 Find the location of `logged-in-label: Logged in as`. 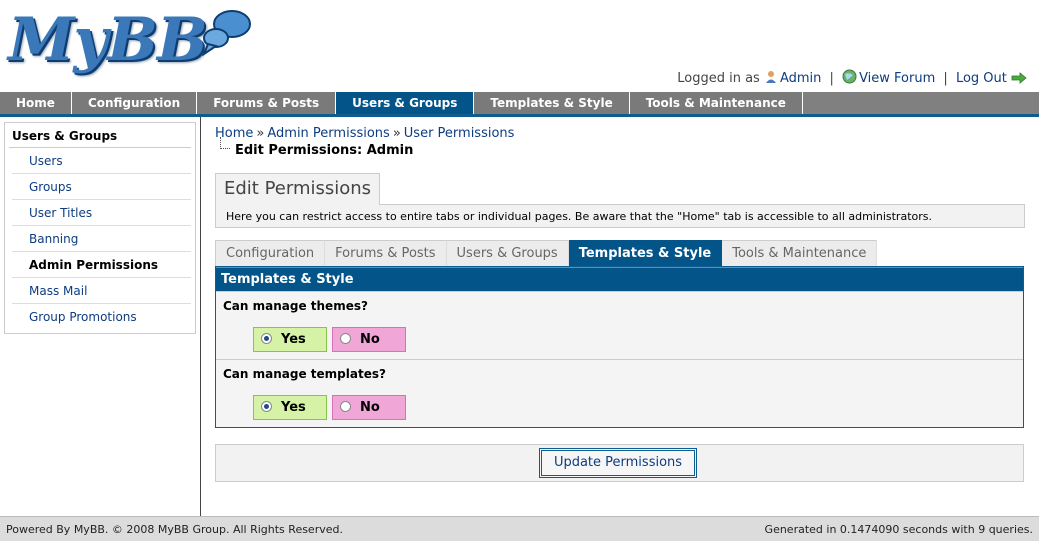

logged-in-label: Logged in as is located at coordinates (718, 78).